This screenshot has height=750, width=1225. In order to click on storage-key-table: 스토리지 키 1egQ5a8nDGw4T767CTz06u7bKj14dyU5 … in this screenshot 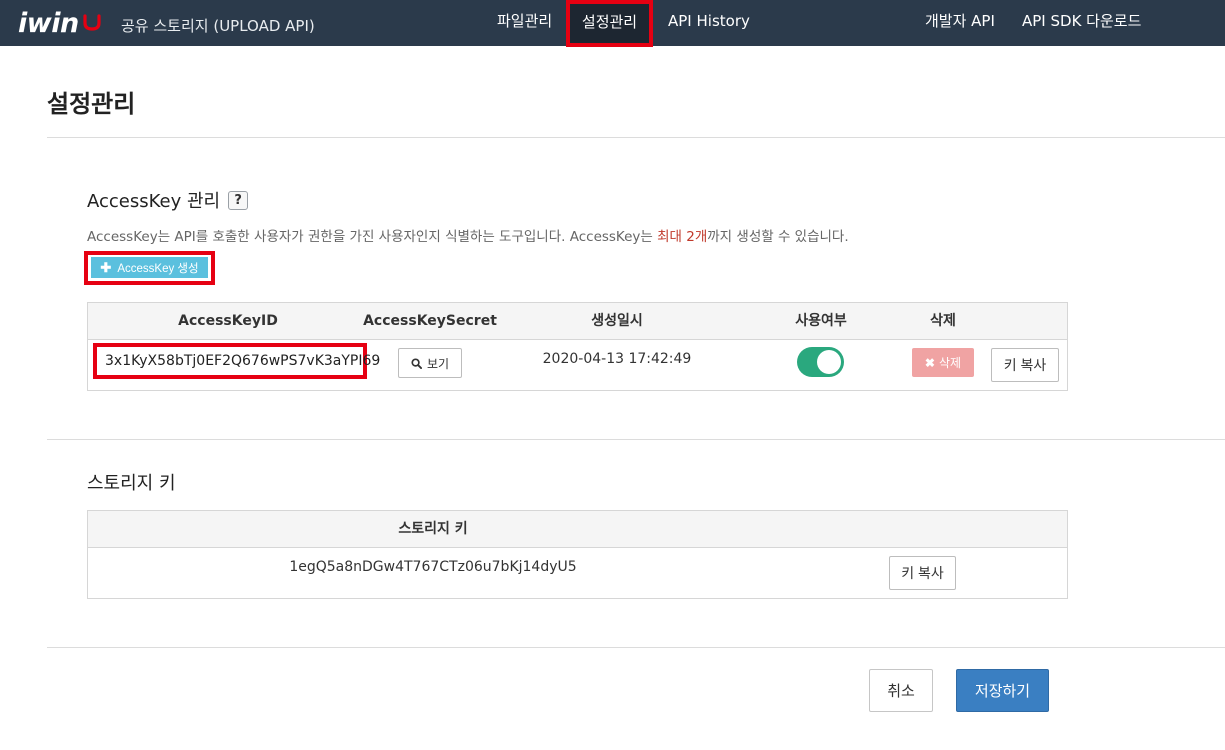, I will do `click(577, 554)`.